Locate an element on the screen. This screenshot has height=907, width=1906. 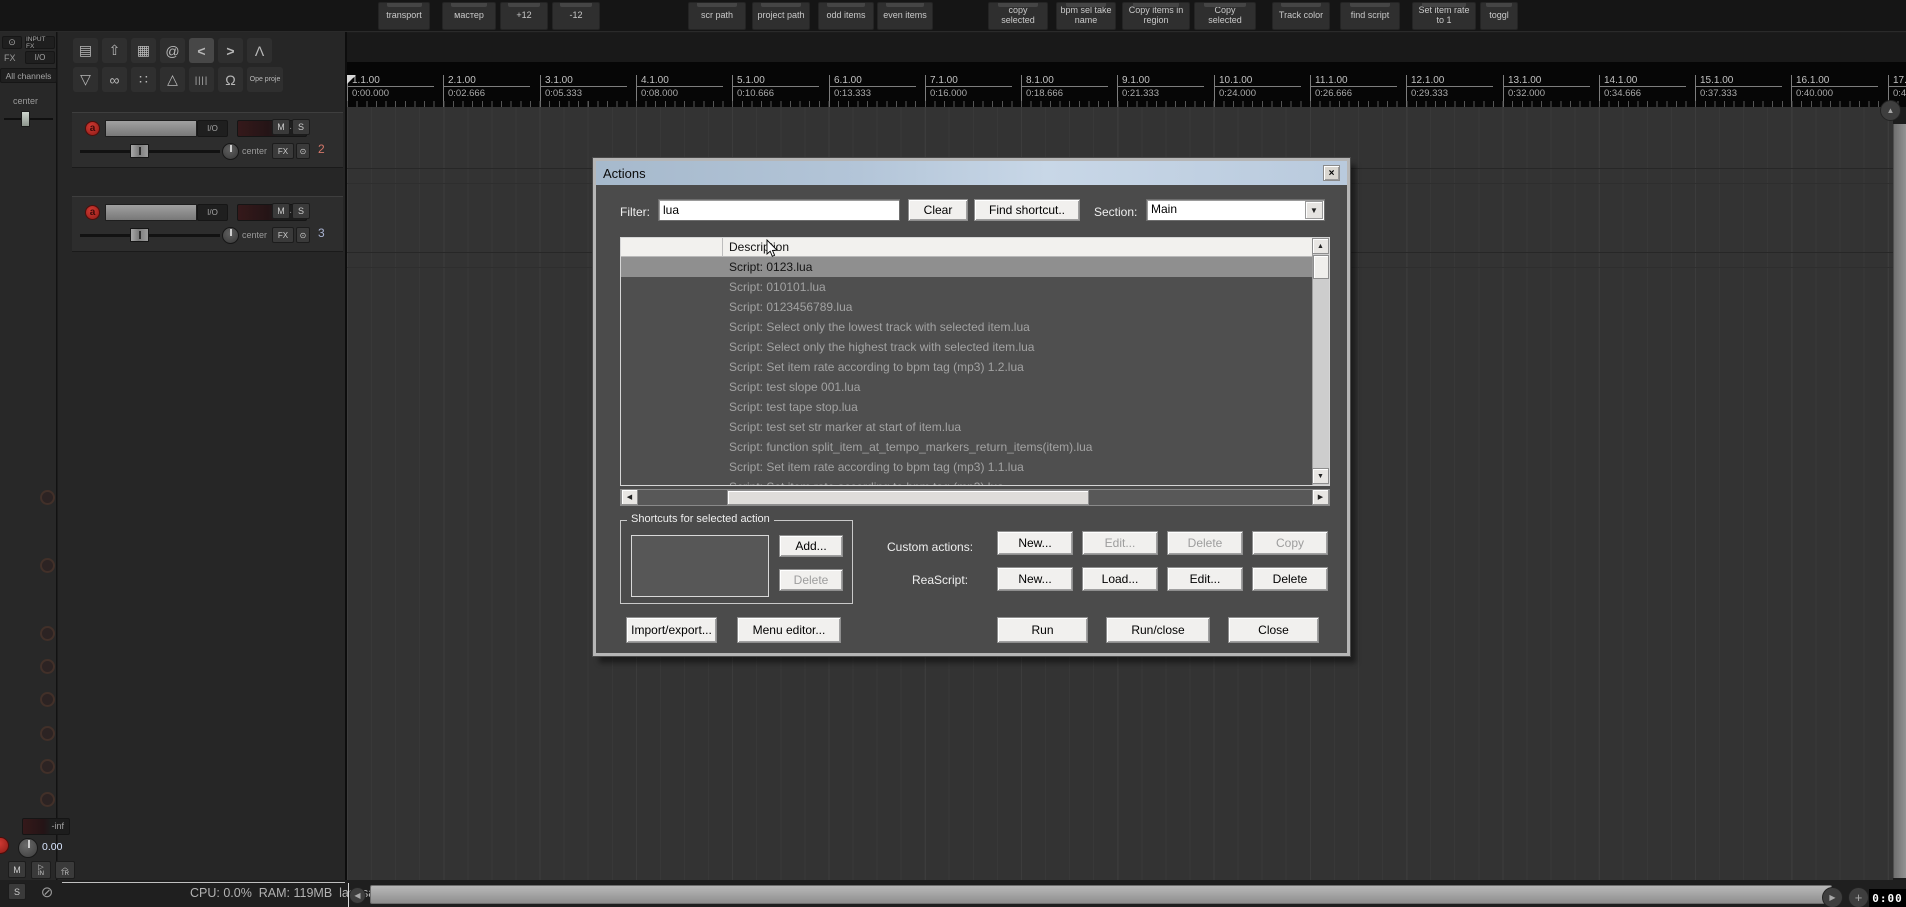
action-row: Script: test slope 001.lua is located at coordinates (966, 387).